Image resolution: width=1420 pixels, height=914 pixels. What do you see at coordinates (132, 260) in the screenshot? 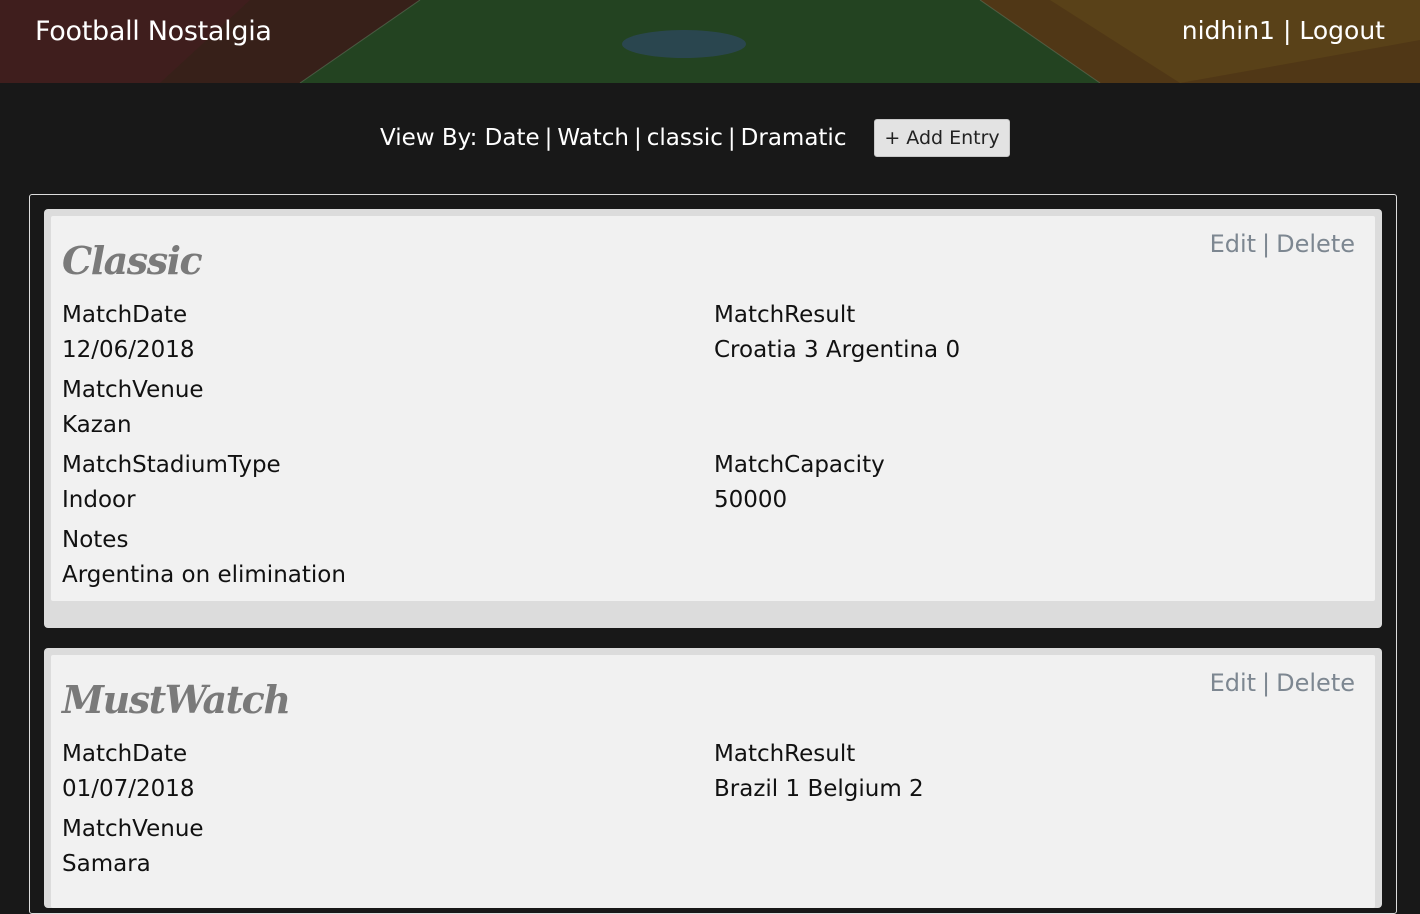
I see `entry-title: Classic` at bounding box center [132, 260].